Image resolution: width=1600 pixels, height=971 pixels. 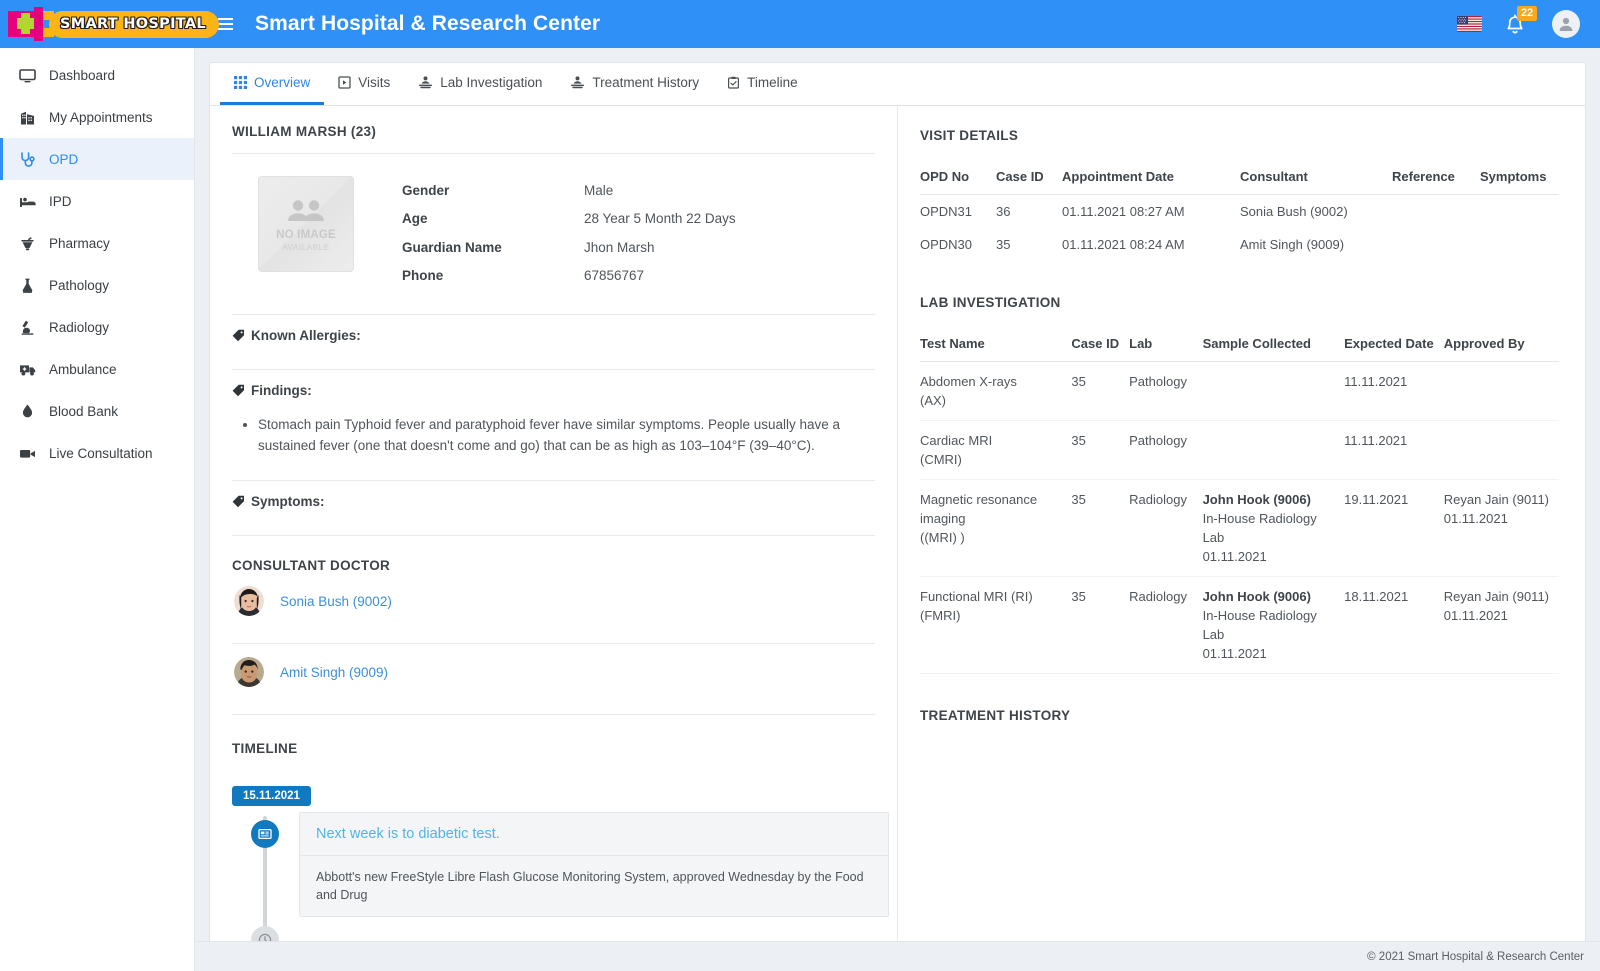 What do you see at coordinates (1501, 450) in the screenshot?
I see `cell-approved-by` at bounding box center [1501, 450].